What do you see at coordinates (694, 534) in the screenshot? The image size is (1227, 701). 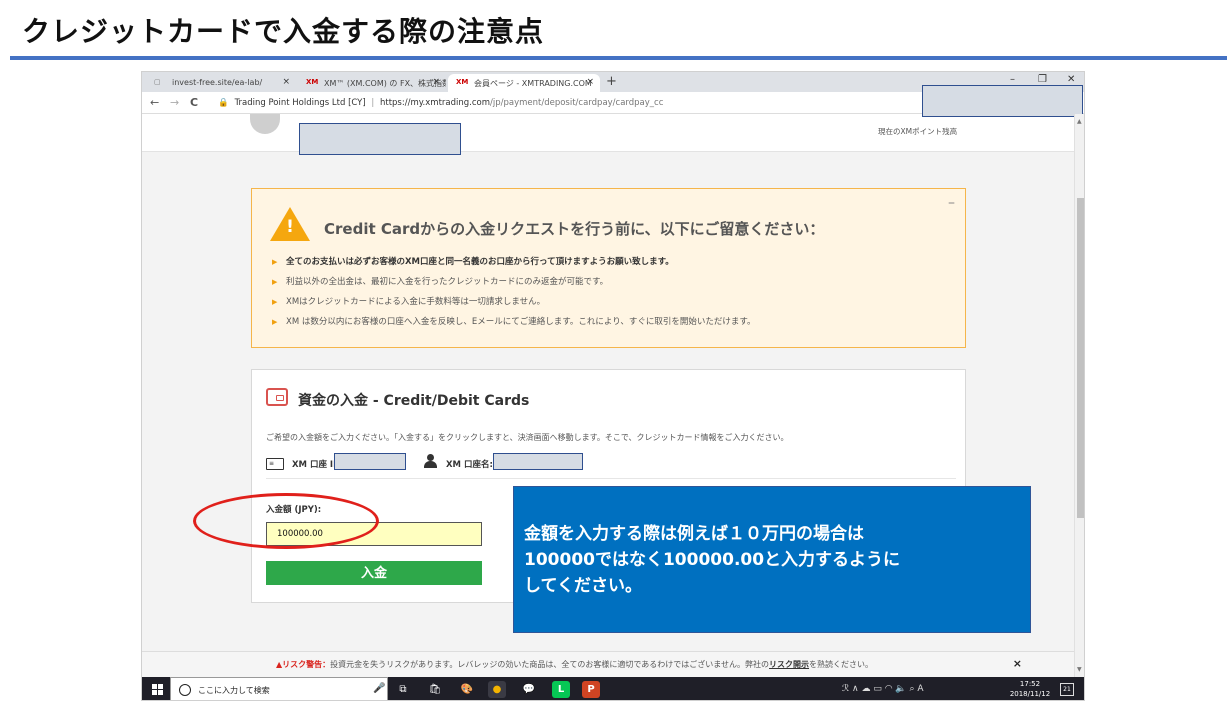 I see `callout-line: 金額を入力する際は例えば１０万円の場合は` at bounding box center [694, 534].